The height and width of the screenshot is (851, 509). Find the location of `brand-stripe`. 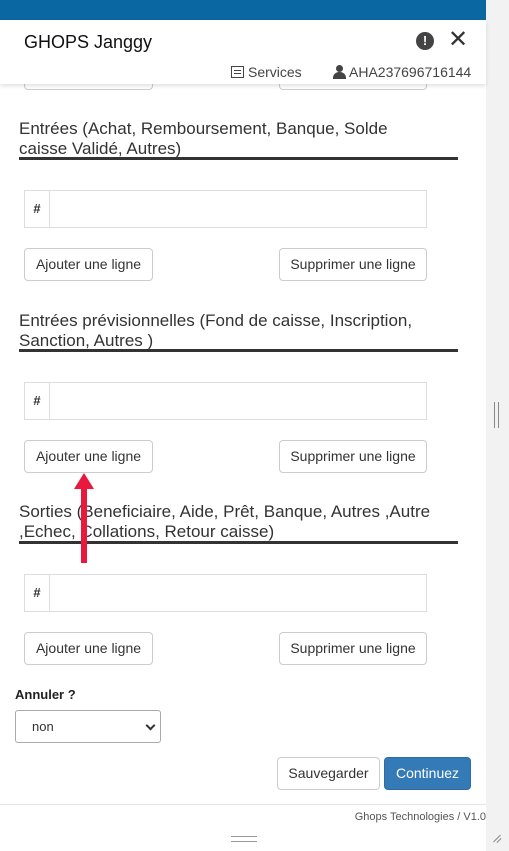

brand-stripe is located at coordinates (243, 10).